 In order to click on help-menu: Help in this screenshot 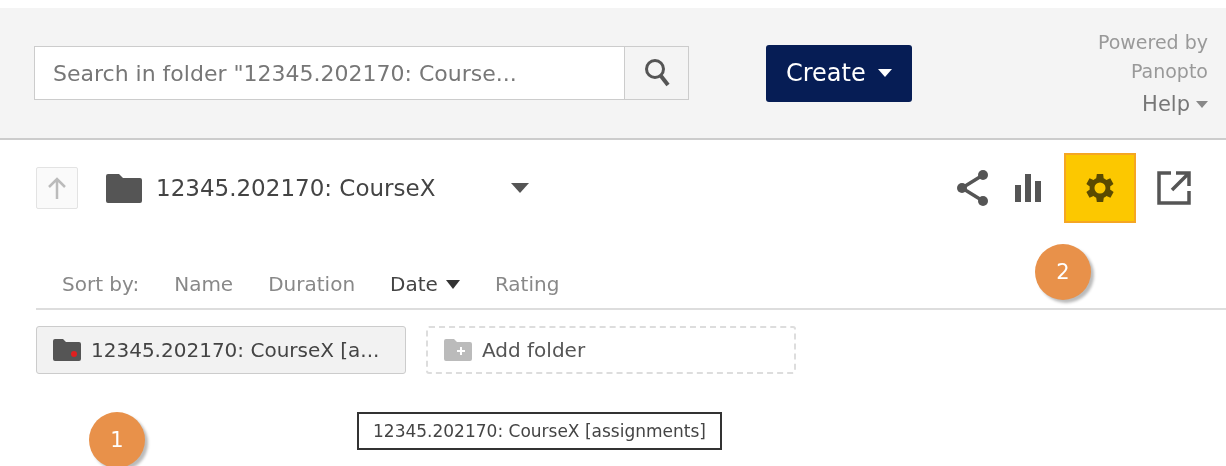, I will do `click(1175, 104)`.